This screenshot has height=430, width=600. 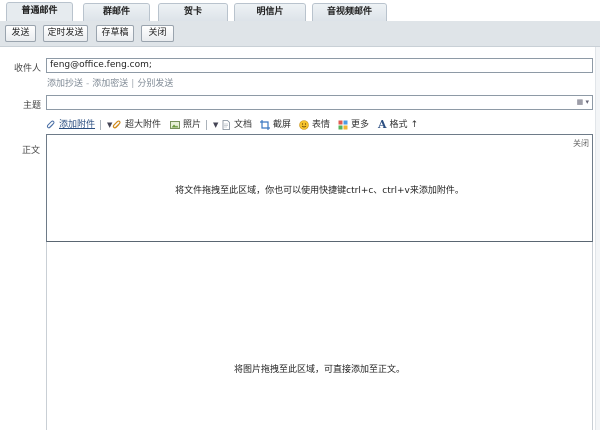 I want to click on to-label: 收件人, so click(x=28, y=69).